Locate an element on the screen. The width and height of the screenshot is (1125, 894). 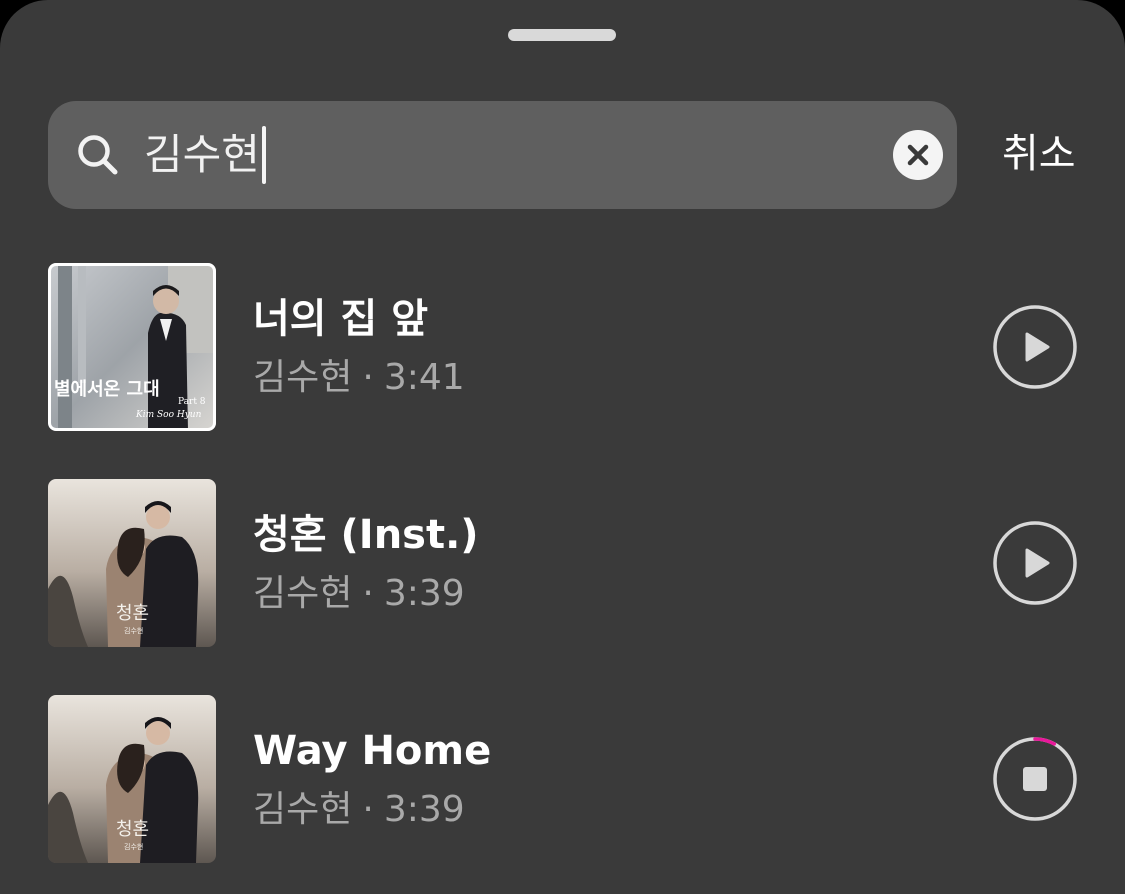
close-icon is located at coordinates (918, 155).